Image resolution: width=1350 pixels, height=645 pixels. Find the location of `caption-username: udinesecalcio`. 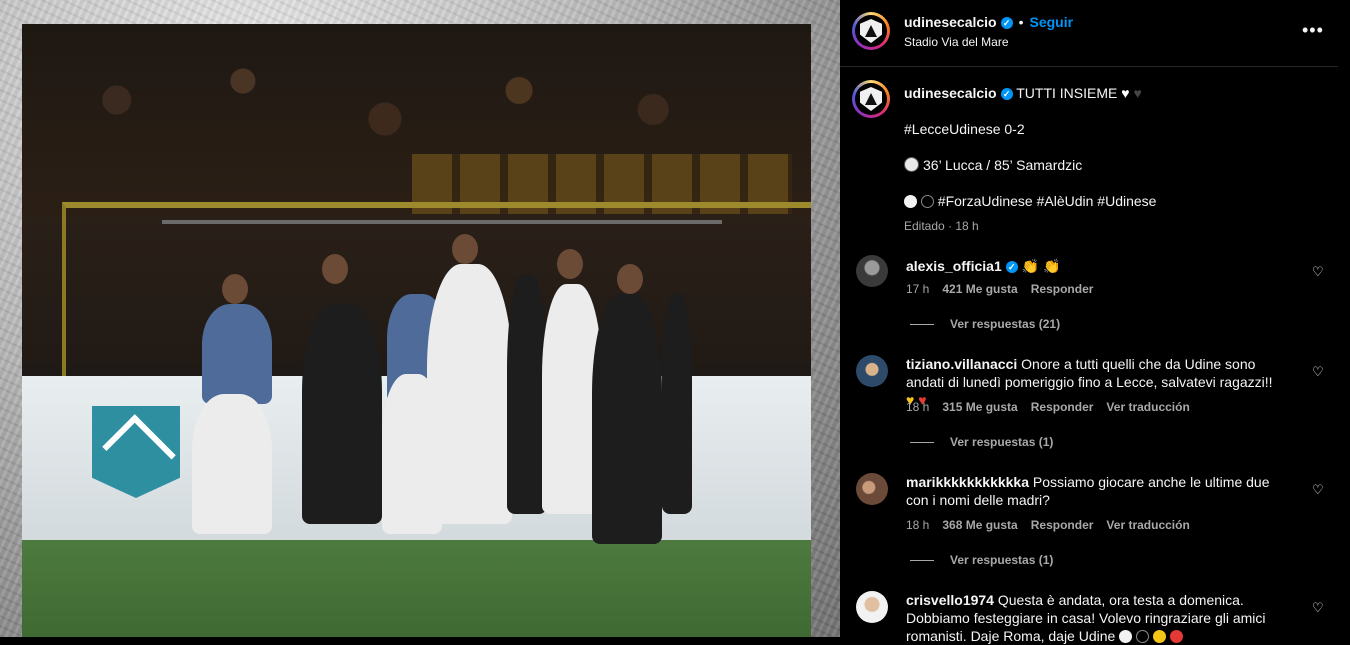

caption-username: udinesecalcio is located at coordinates (950, 93).